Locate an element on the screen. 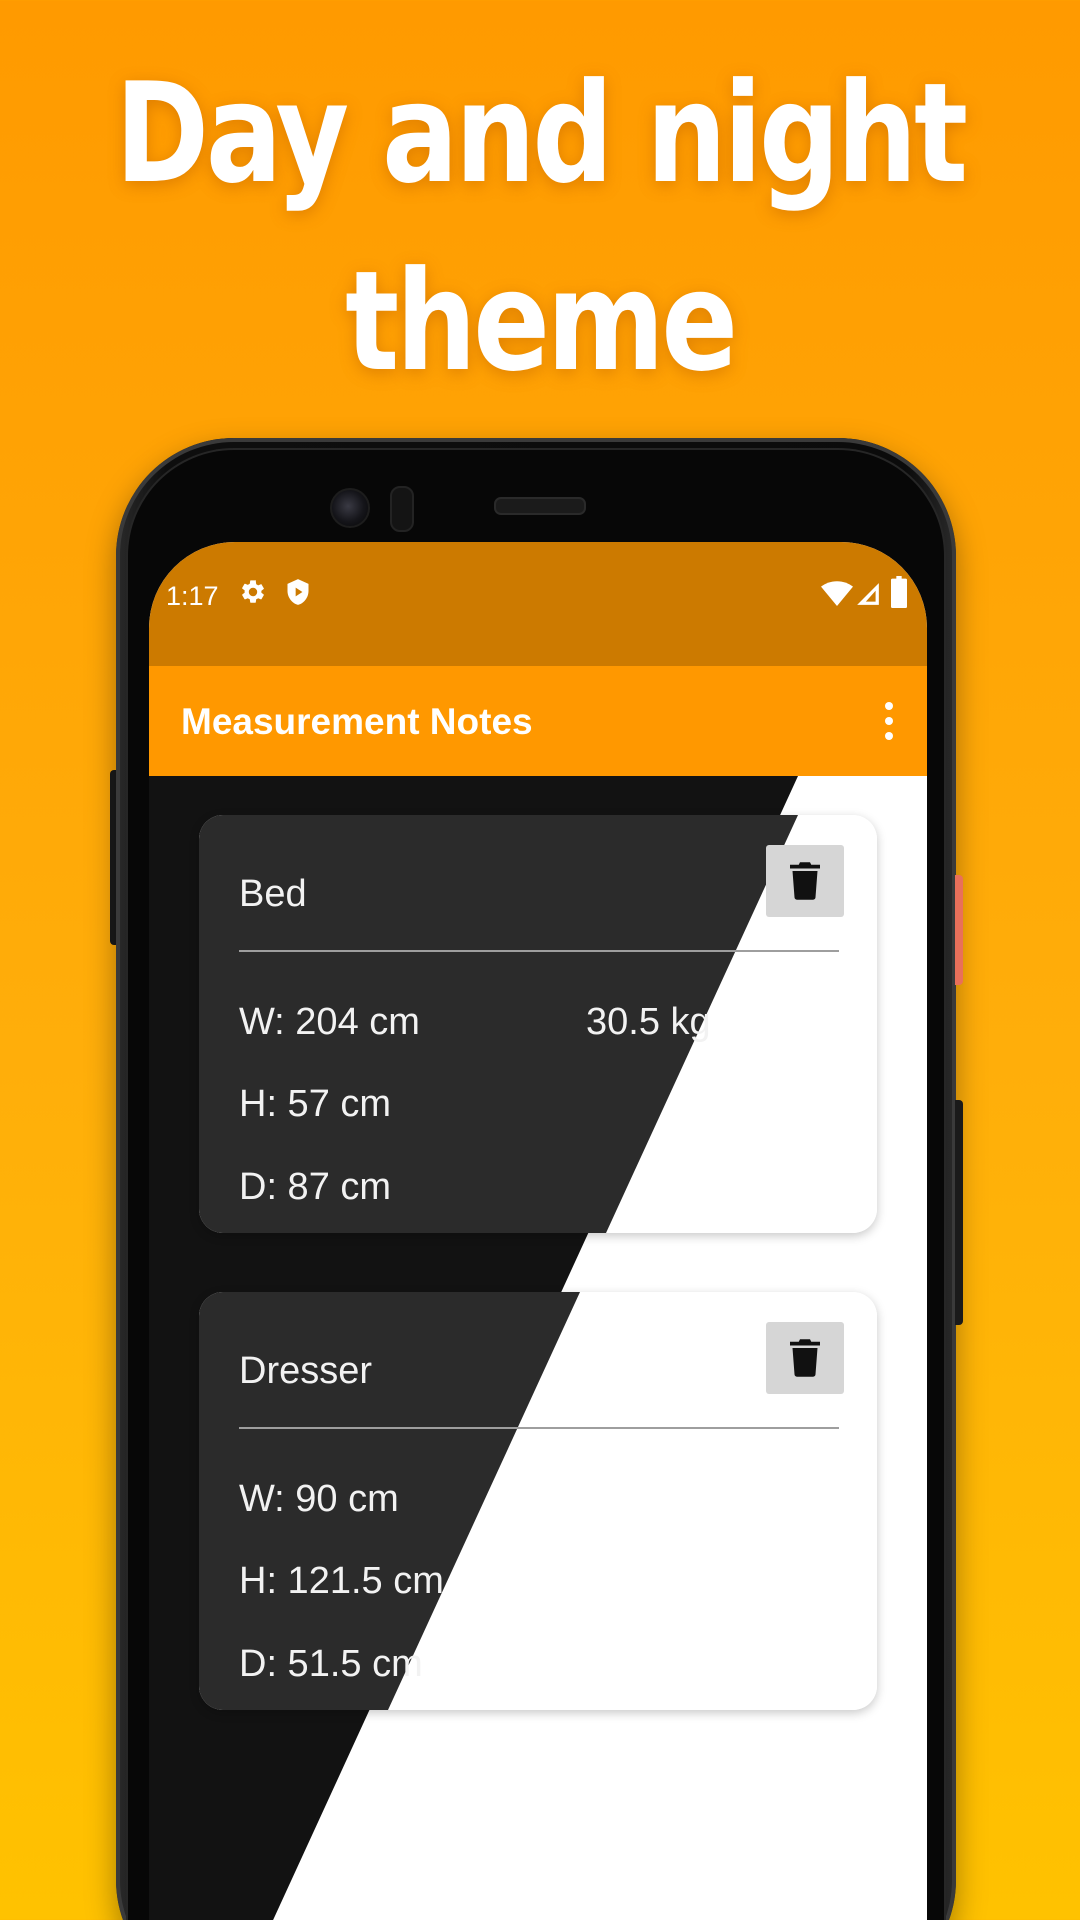  phone-volume-button is located at coordinates (959, 1212).